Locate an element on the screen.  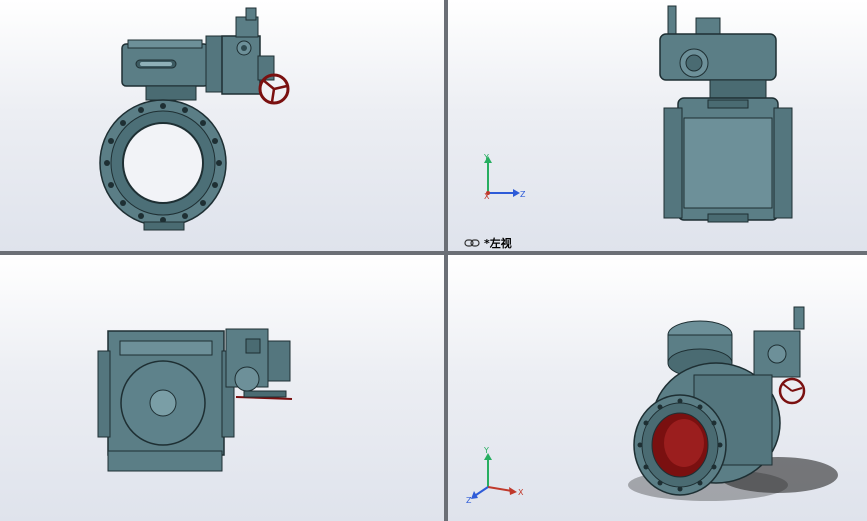
link-icon is located at coordinates (472, 243).